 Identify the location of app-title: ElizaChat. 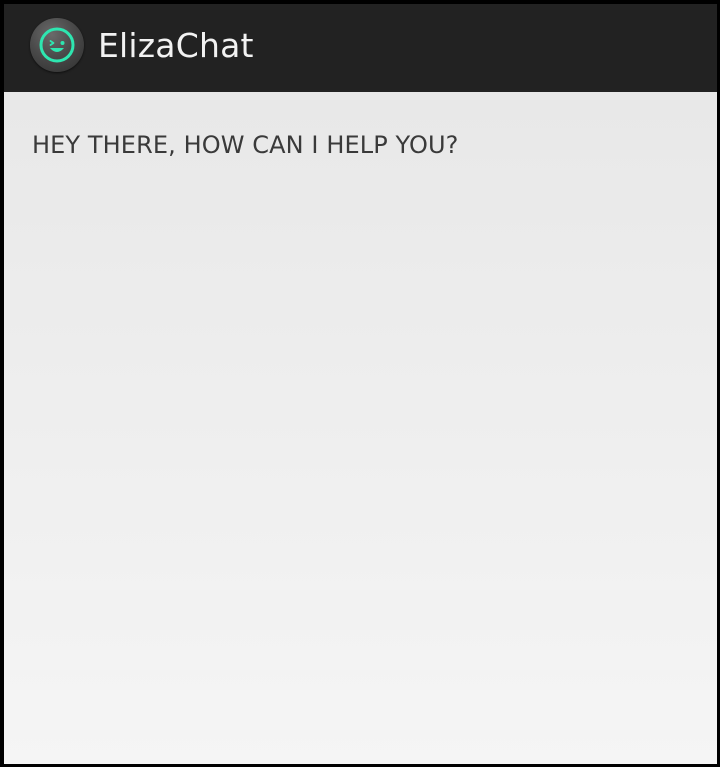
(176, 45).